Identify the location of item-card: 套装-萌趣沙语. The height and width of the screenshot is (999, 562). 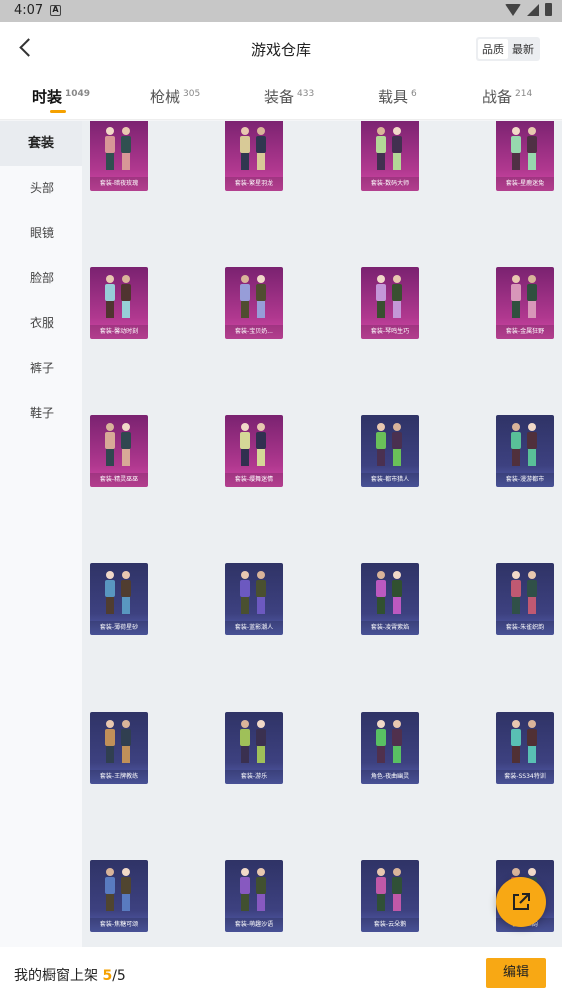
(254, 896).